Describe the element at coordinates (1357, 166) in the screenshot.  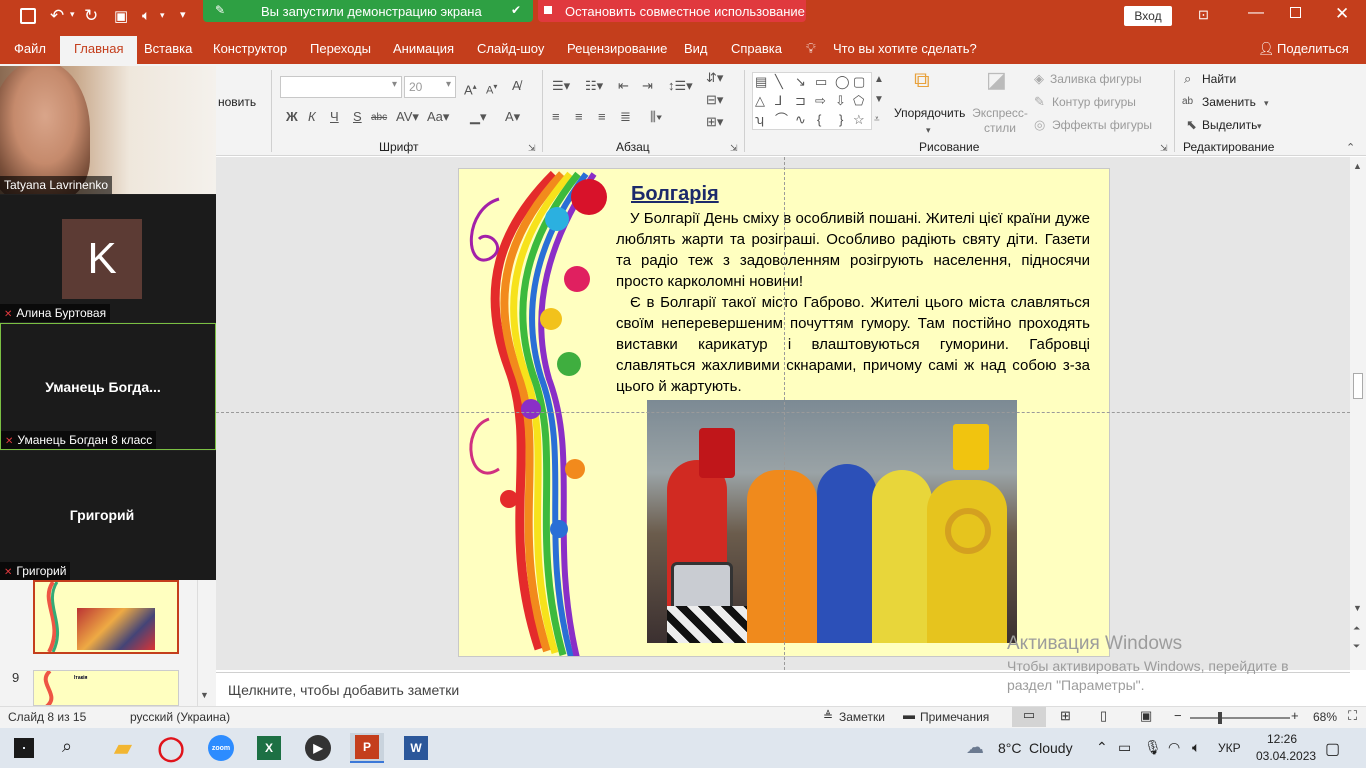
I see `scroll-up-icon: ▲` at that location.